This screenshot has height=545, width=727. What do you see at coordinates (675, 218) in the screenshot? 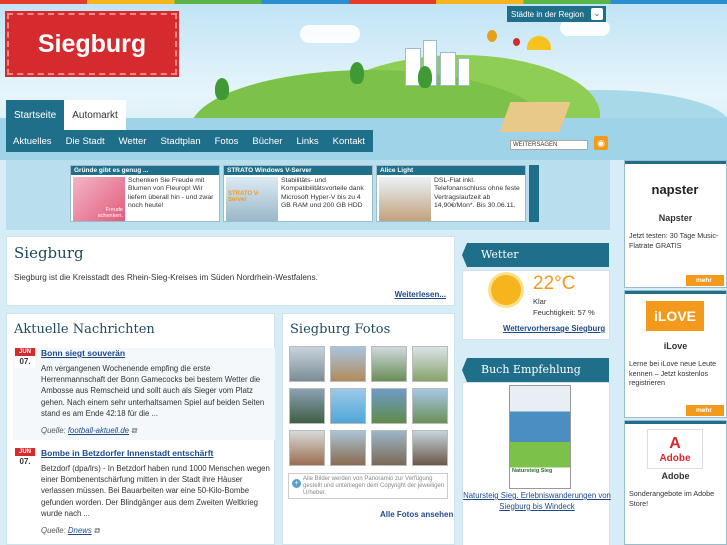
I see `ad-name: Napster` at bounding box center [675, 218].